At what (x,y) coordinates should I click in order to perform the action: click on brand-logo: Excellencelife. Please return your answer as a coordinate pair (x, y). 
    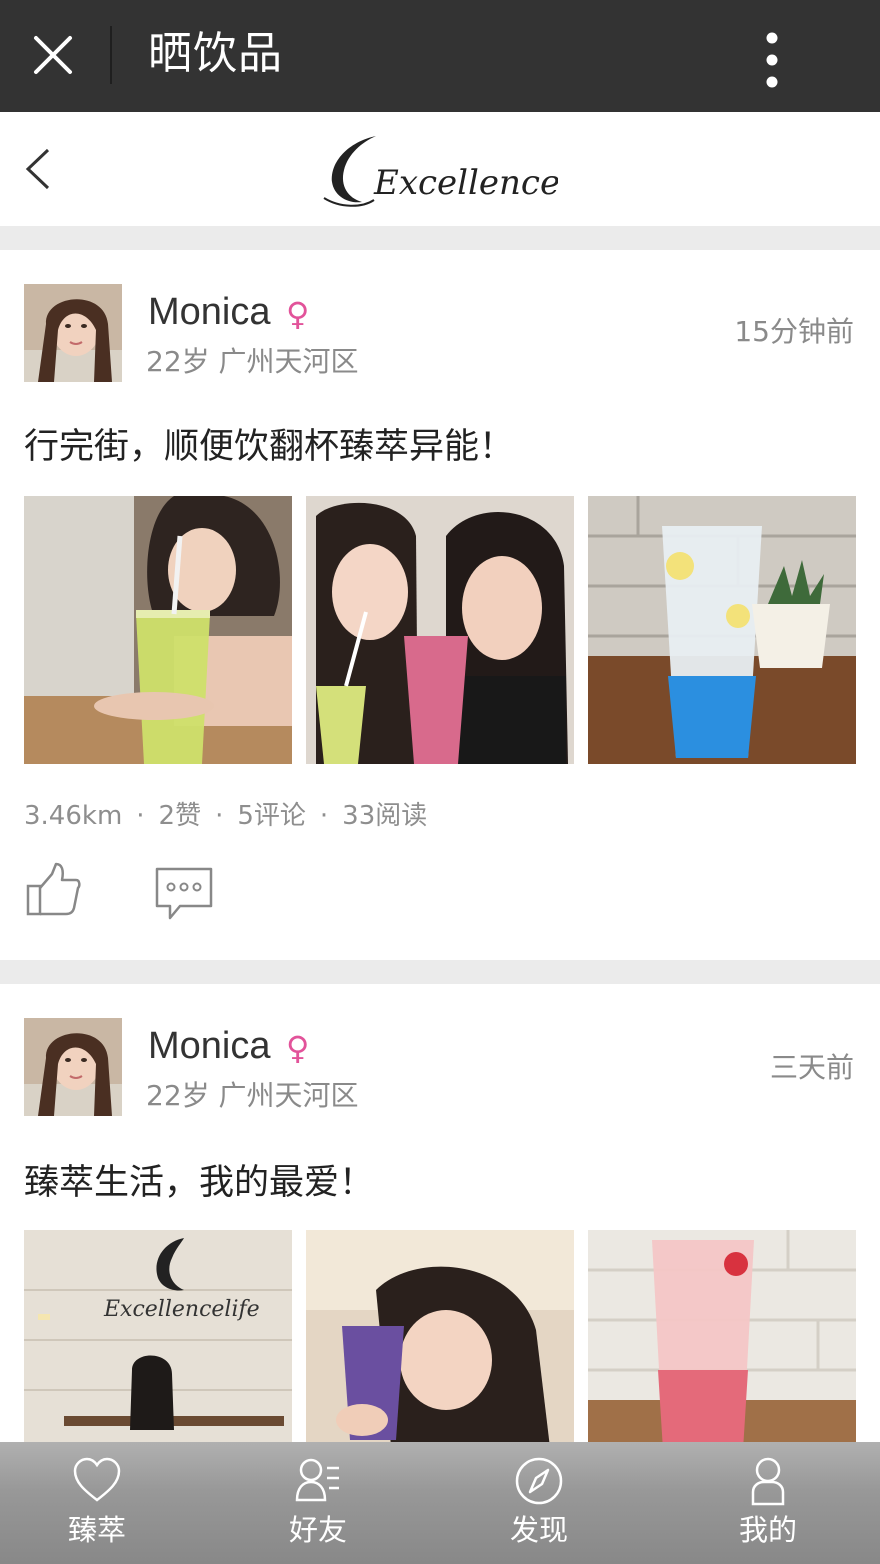
    Looking at the image, I should click on (440, 171).